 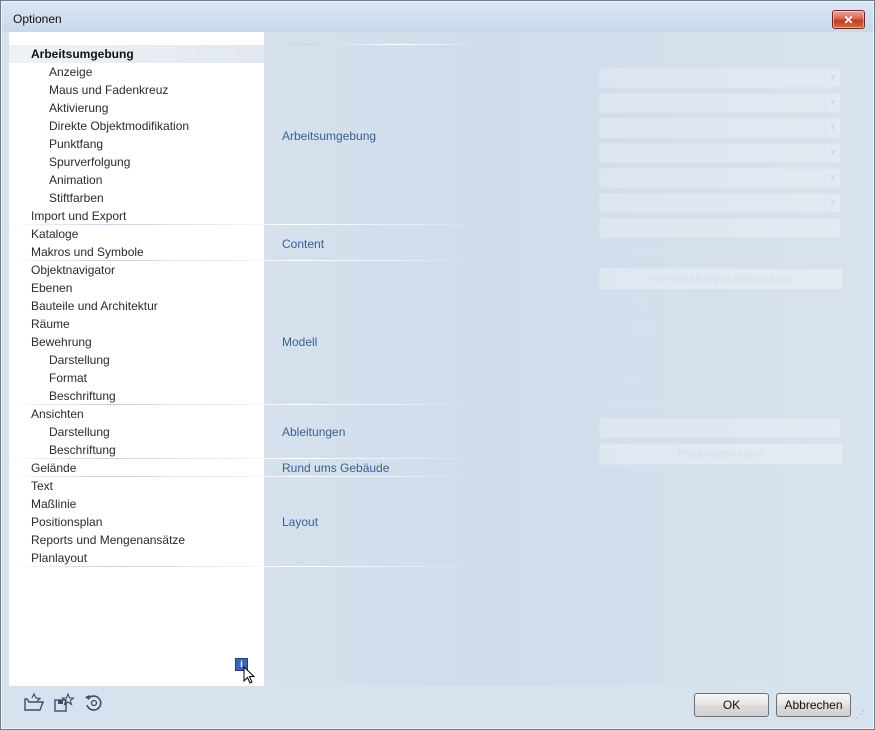 I want to click on autosave-interval-input: 15 min, so click(x=720, y=428).